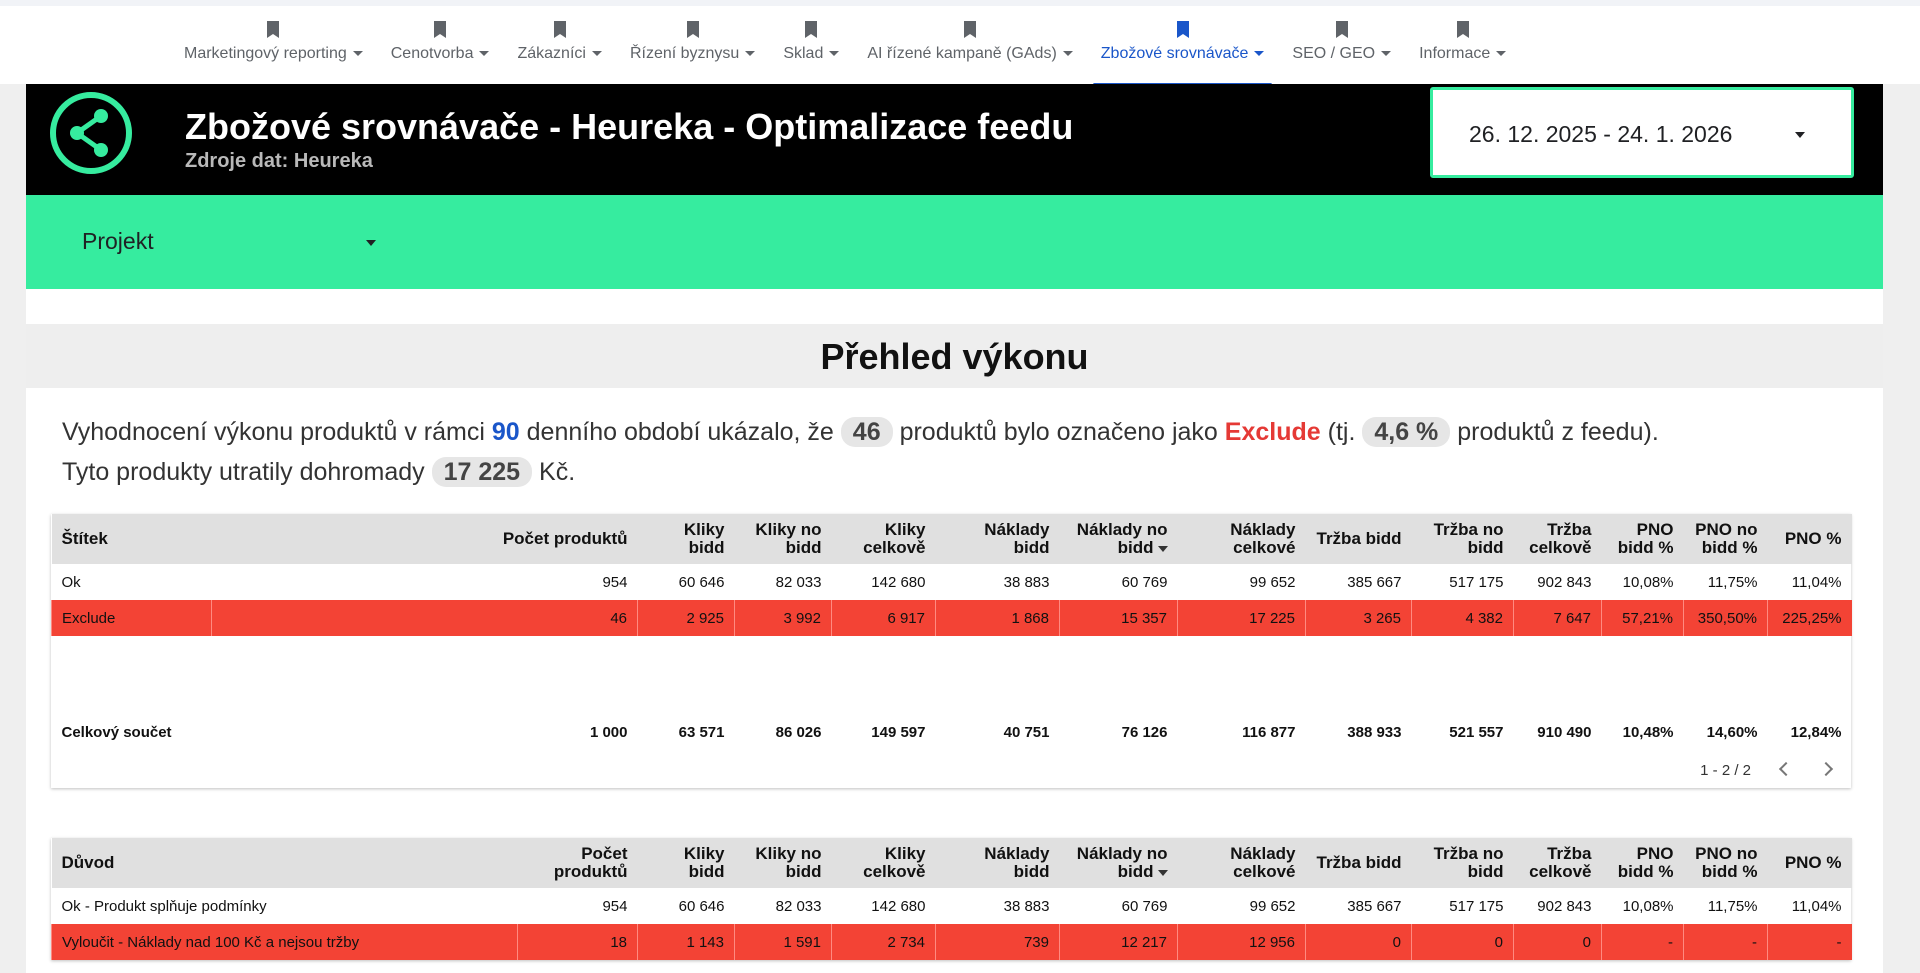  What do you see at coordinates (1358, 942) in the screenshot?
I see `table-cell: 0` at bounding box center [1358, 942].